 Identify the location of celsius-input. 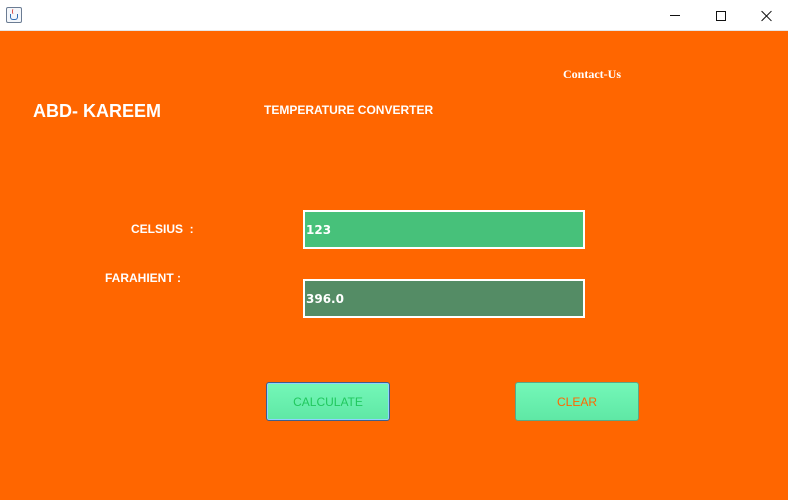
(444, 229).